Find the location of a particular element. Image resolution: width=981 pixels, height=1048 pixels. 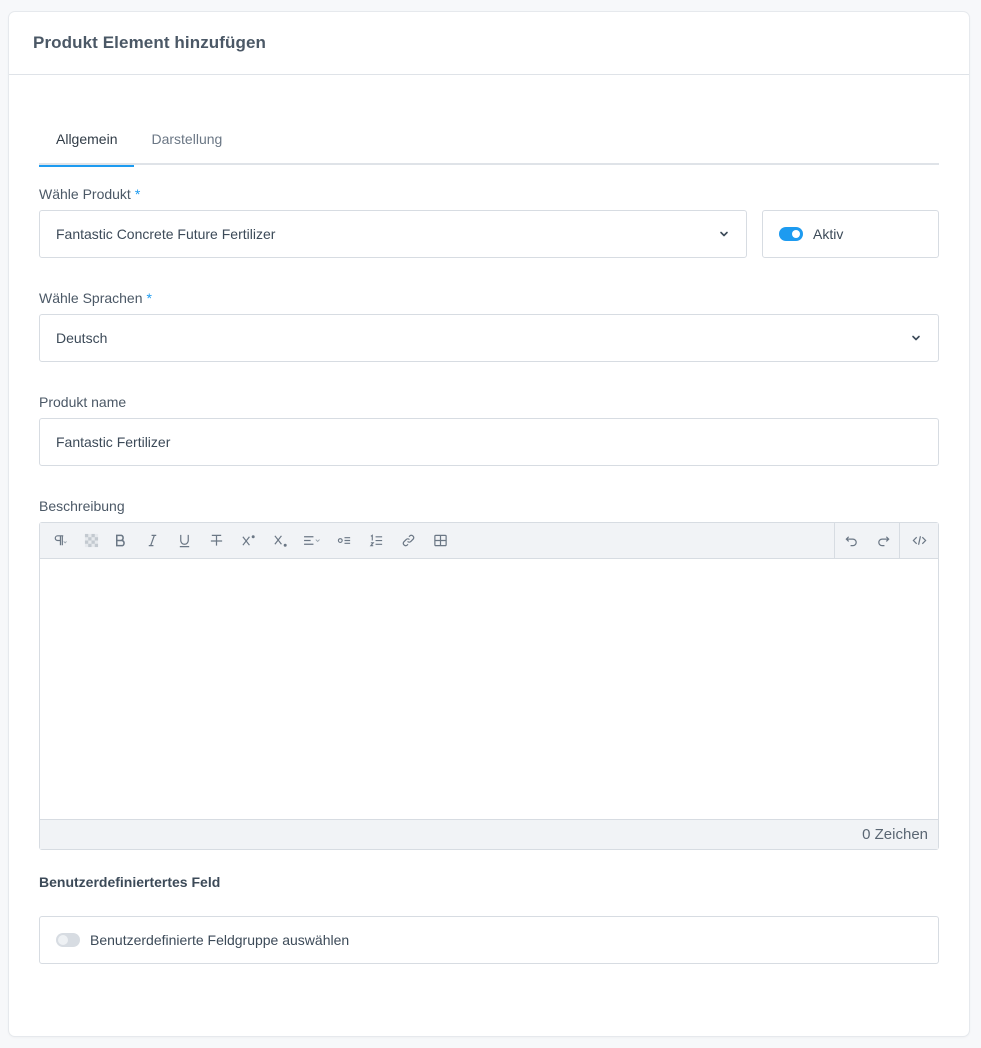

redo-button is located at coordinates (883, 540).